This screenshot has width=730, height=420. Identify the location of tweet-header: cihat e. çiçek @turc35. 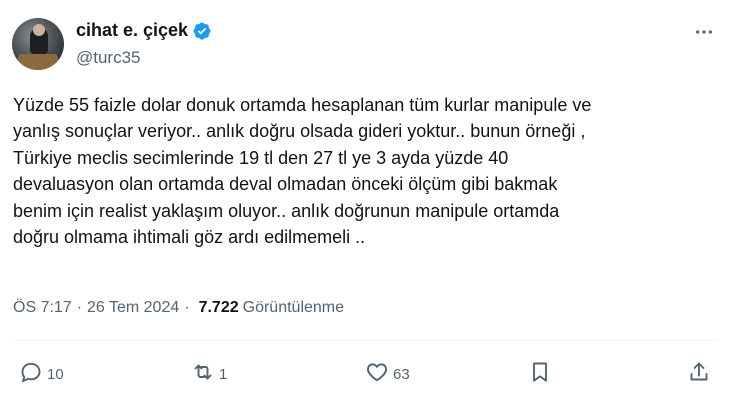
(365, 42).